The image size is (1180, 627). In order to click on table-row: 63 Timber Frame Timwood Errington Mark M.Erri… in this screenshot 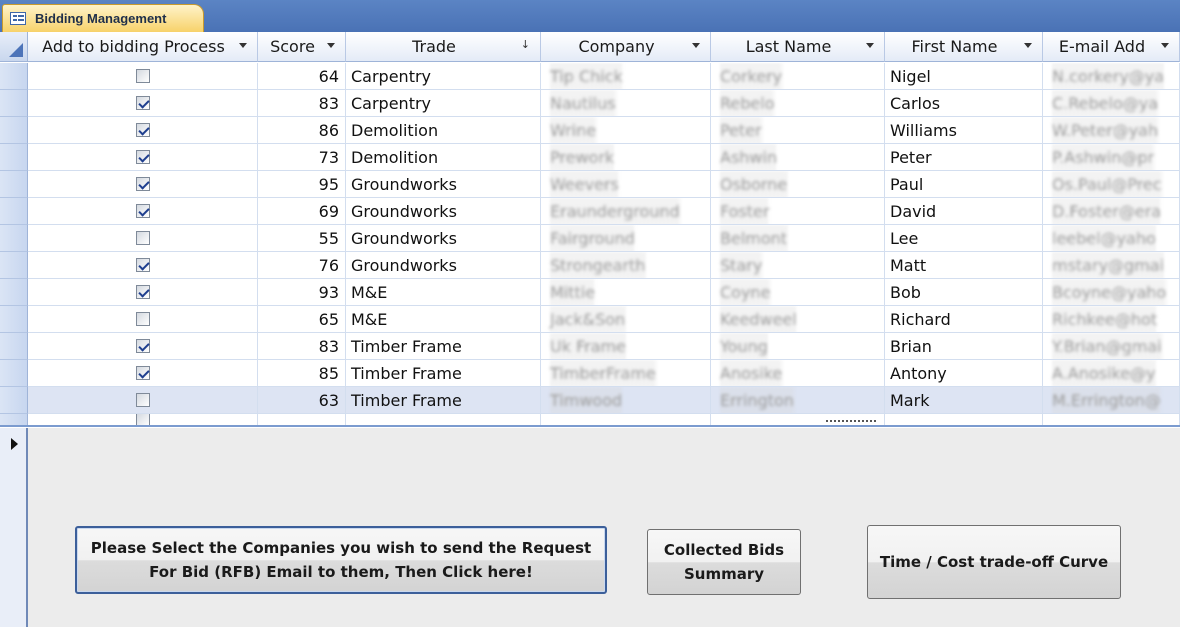, I will do `click(590, 400)`.